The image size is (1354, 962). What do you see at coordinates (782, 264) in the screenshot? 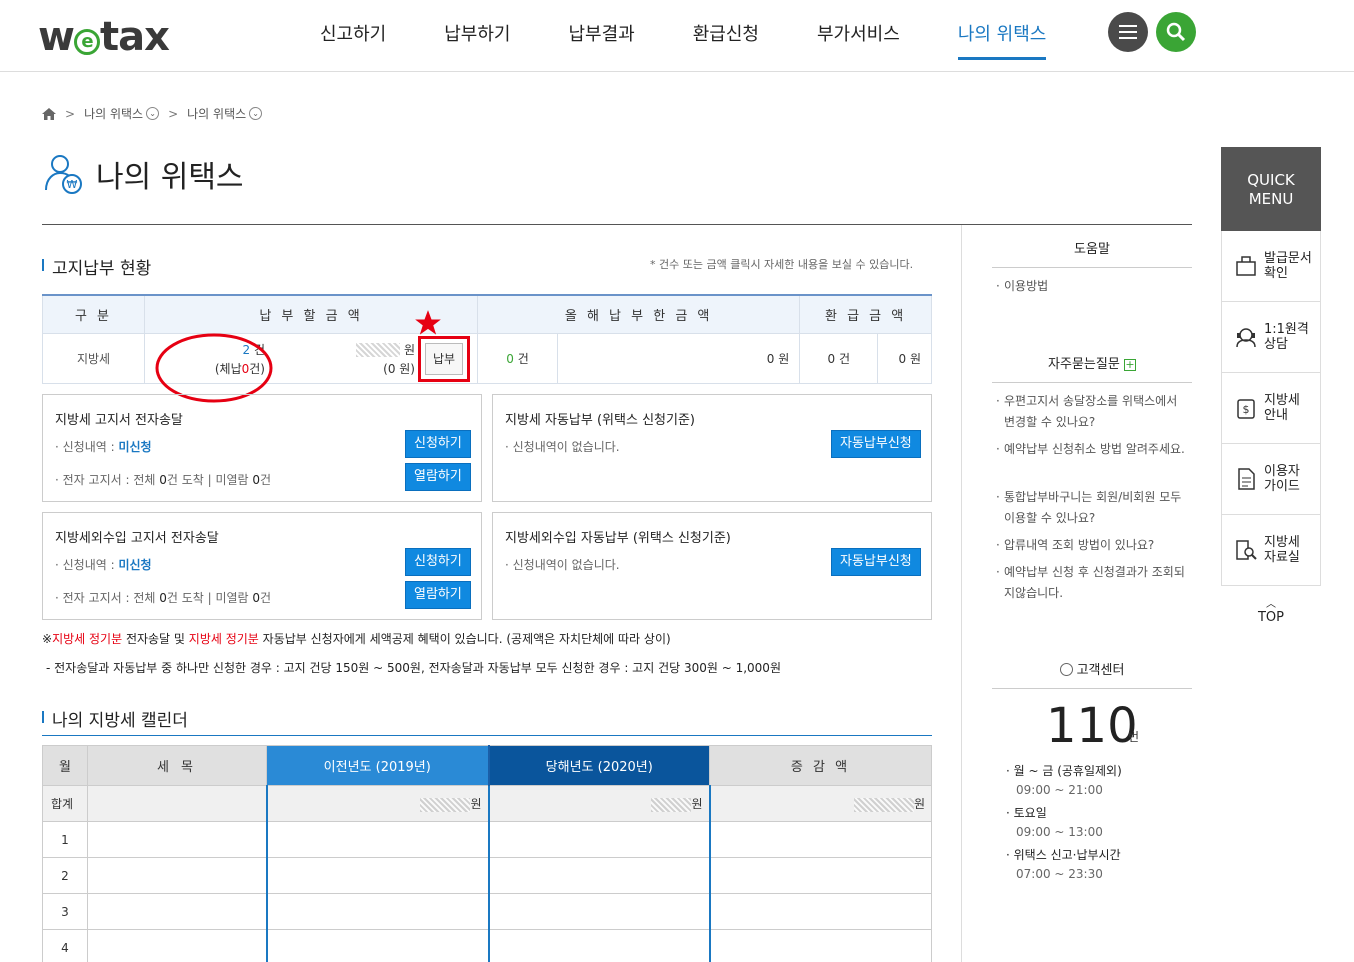
I see `billing-note: * 건수 또는 금액 클릭시 자세한 내용을 보실 수 있습니다.` at bounding box center [782, 264].